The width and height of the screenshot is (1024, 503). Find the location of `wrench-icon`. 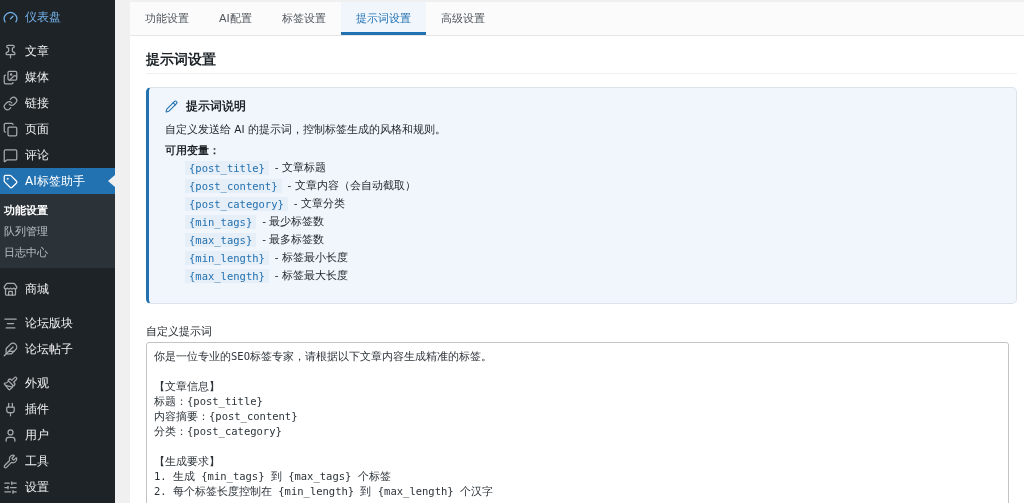

wrench-icon is located at coordinates (10, 461).